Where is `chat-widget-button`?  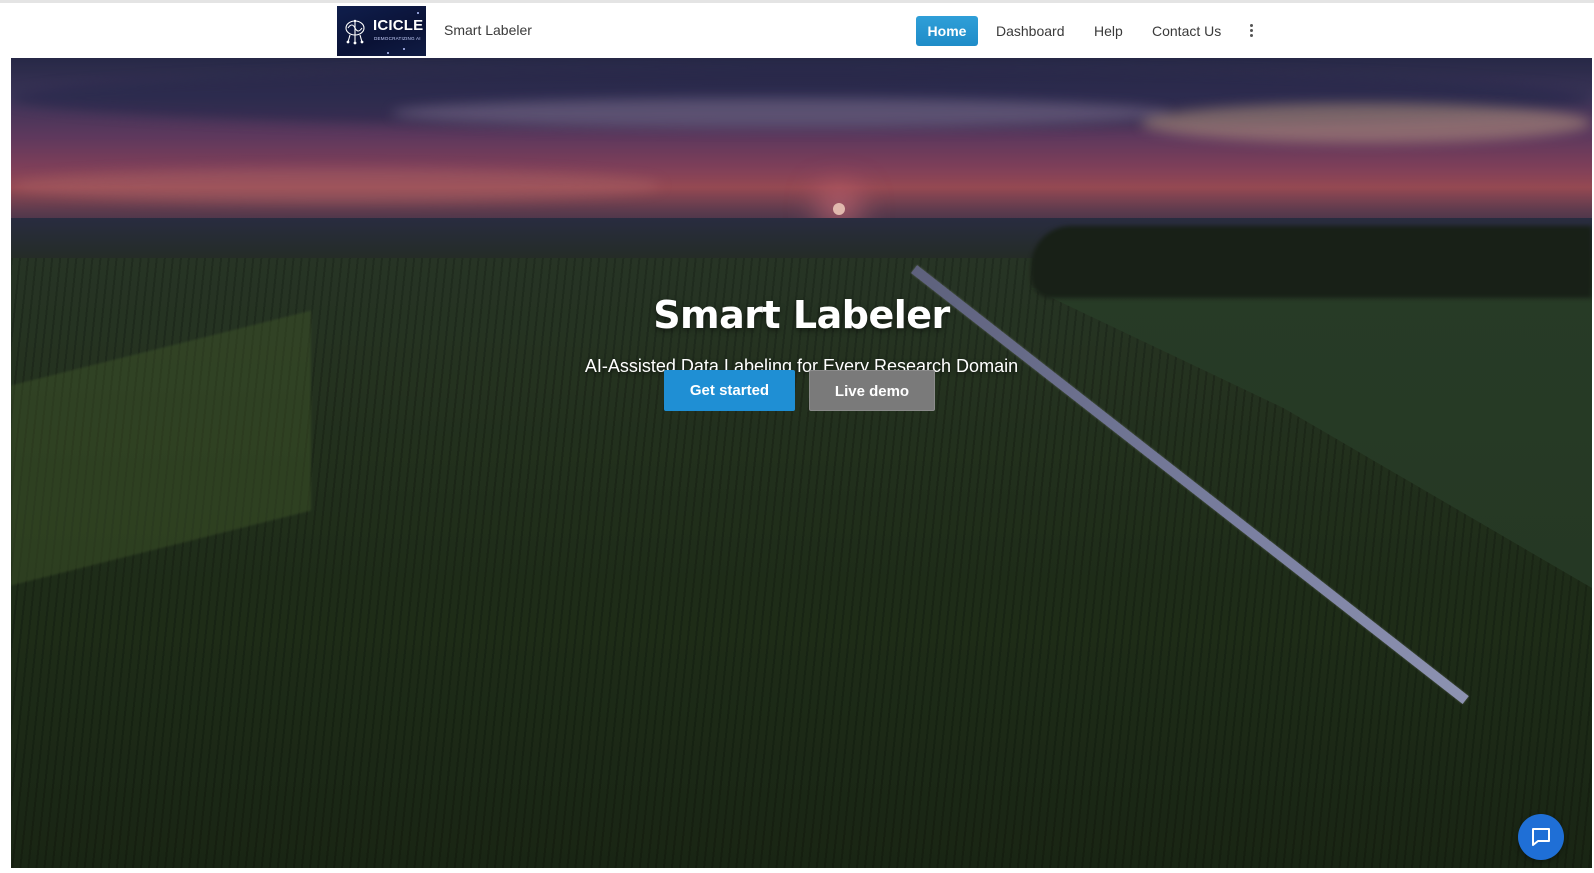 chat-widget-button is located at coordinates (1541, 837).